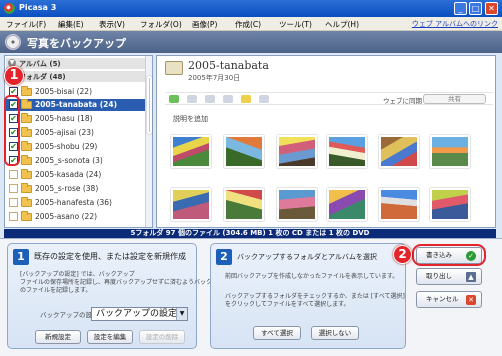 The height and width of the screenshot is (356, 502). Describe the element at coordinates (210, 99) in the screenshot. I see `map-icon` at that location.